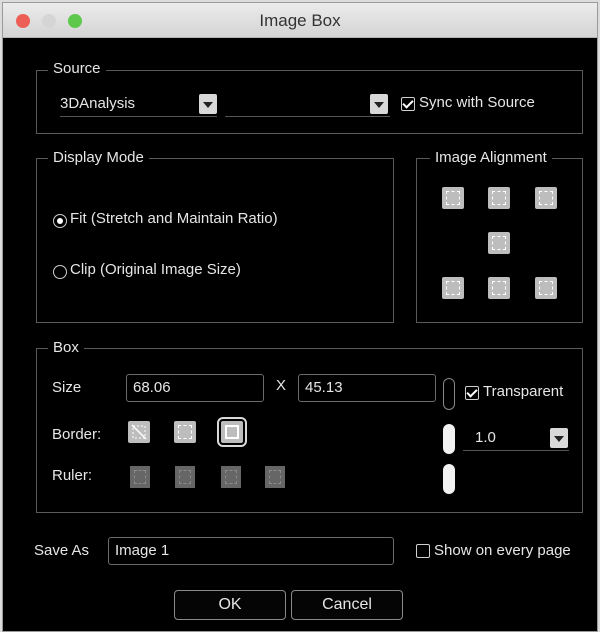  I want to click on source-dropdown-value: 3DAnalysis, so click(98, 103).